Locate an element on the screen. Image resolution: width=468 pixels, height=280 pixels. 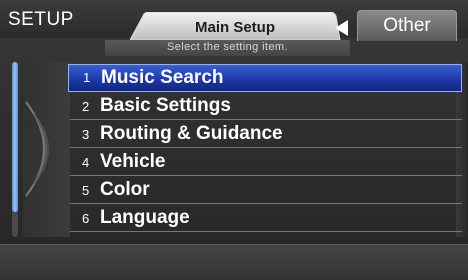
menu-item-number: 6 is located at coordinates (86, 218).